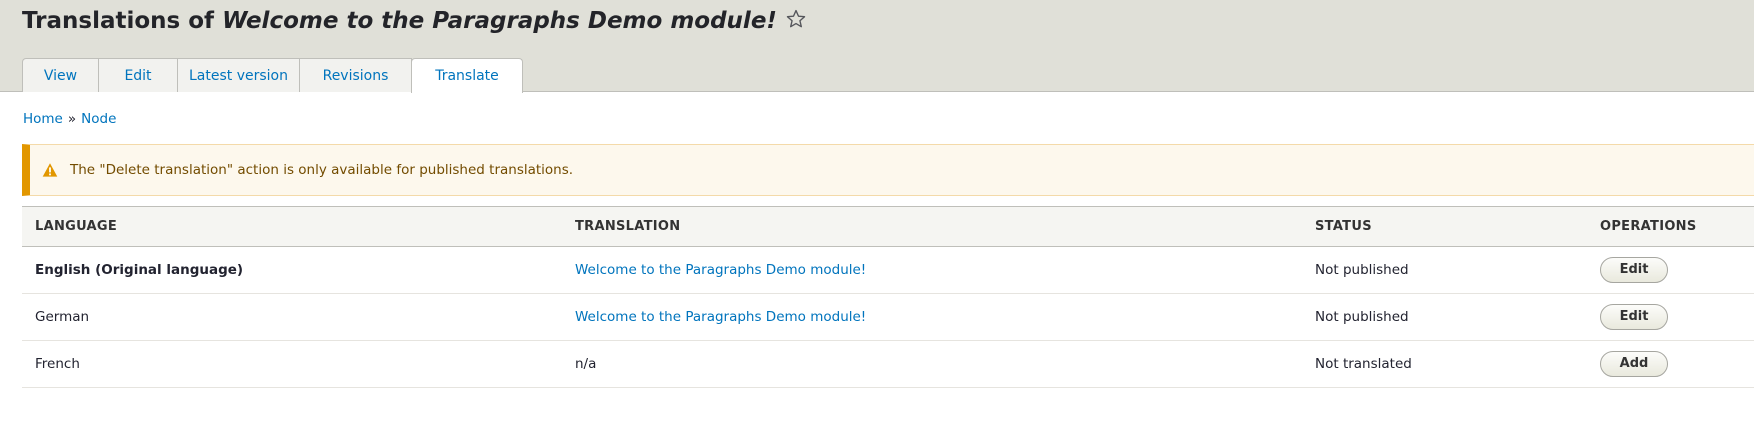 This screenshot has height=437, width=1754. What do you see at coordinates (60, 75) in the screenshot?
I see `tab-view: View` at bounding box center [60, 75].